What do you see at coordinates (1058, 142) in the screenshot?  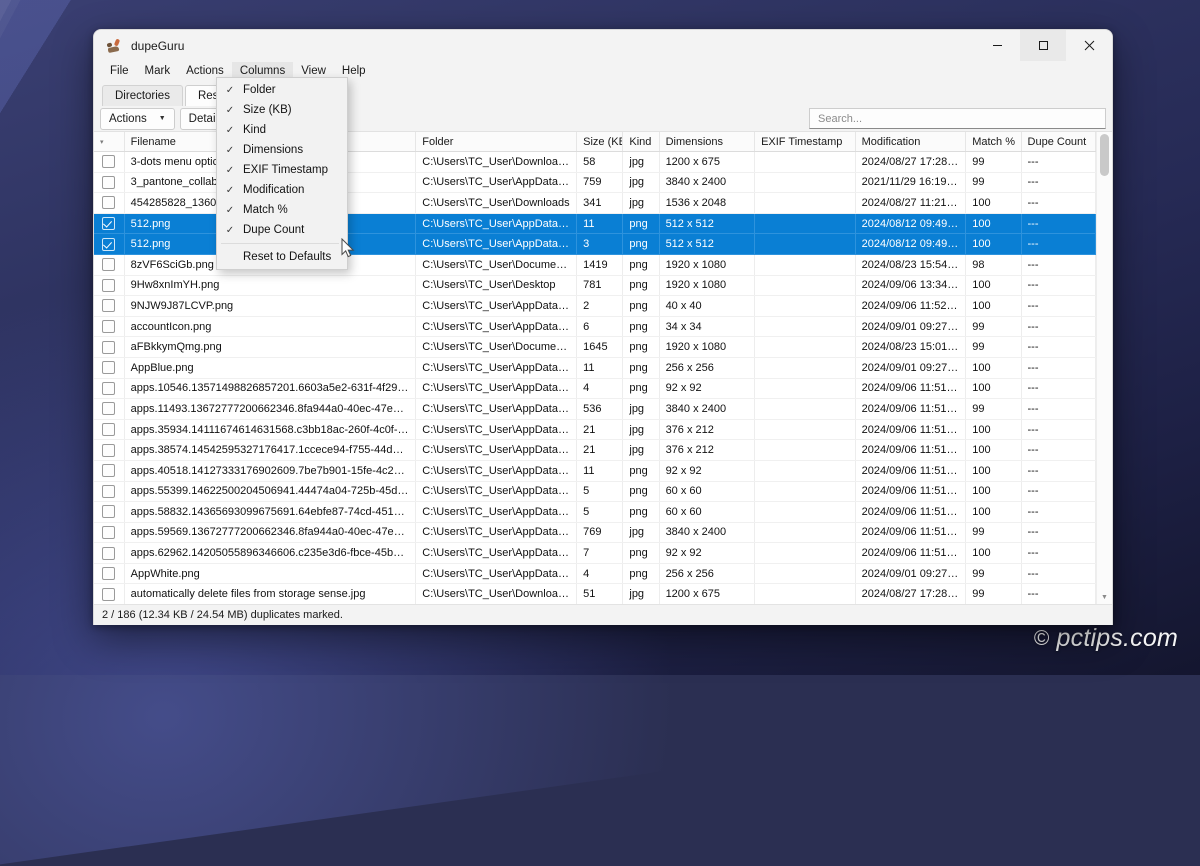 I see `header-dupe-count: Dupe Count` at bounding box center [1058, 142].